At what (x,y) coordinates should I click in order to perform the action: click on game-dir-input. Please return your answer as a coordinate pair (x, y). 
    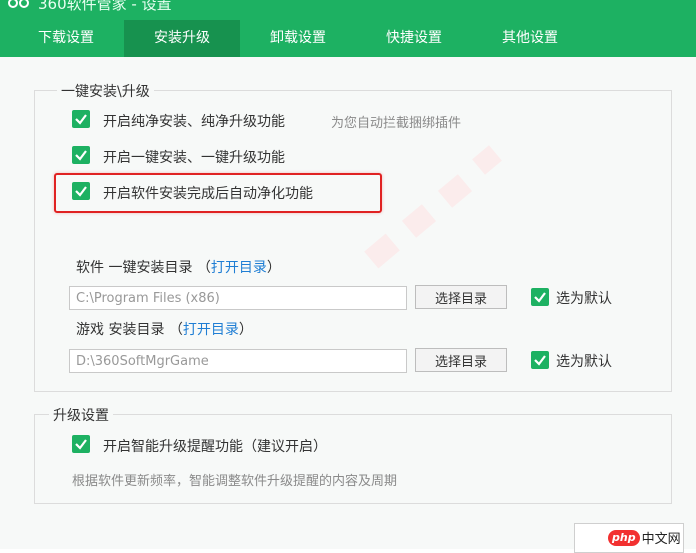
    Looking at the image, I should click on (238, 361).